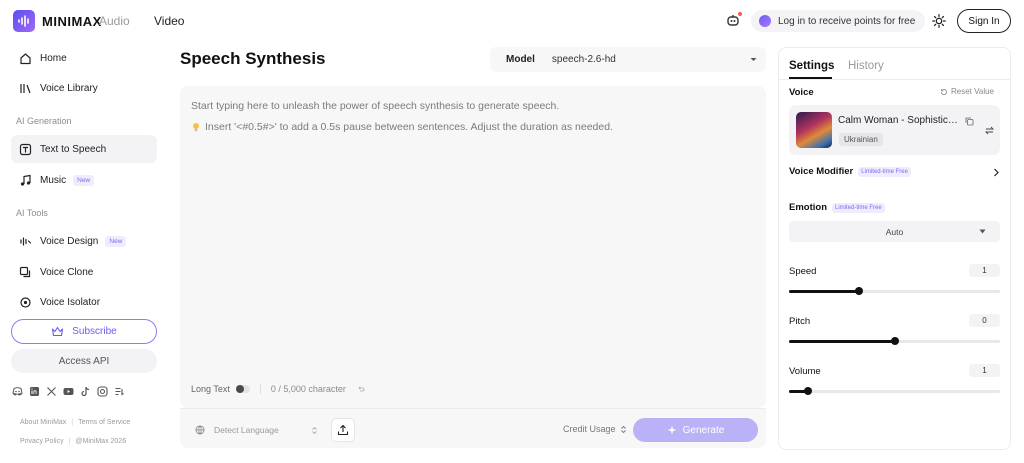  I want to click on speed-slider, so click(894, 291).